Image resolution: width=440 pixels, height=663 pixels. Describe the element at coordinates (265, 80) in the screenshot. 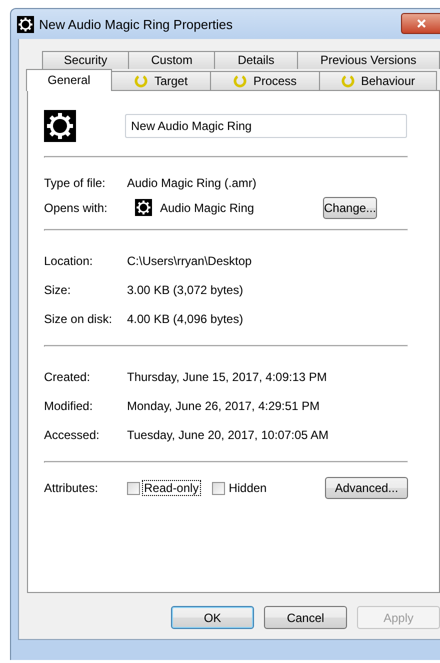

I see `tab: Process` at that location.